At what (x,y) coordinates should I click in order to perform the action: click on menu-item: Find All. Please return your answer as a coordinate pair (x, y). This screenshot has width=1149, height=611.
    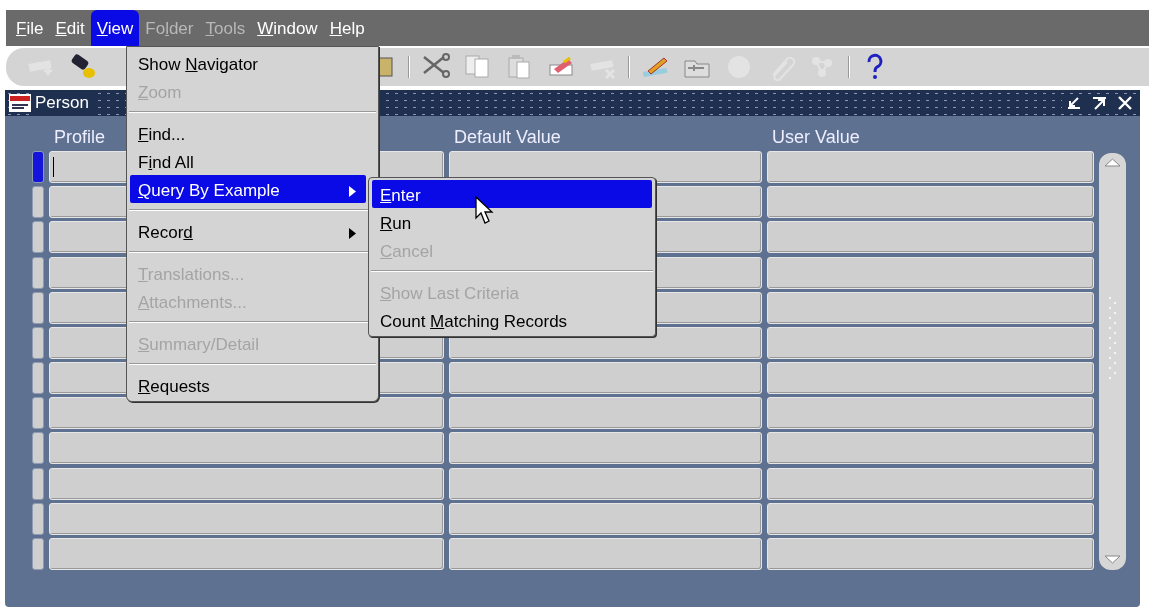
    Looking at the image, I should click on (246, 161).